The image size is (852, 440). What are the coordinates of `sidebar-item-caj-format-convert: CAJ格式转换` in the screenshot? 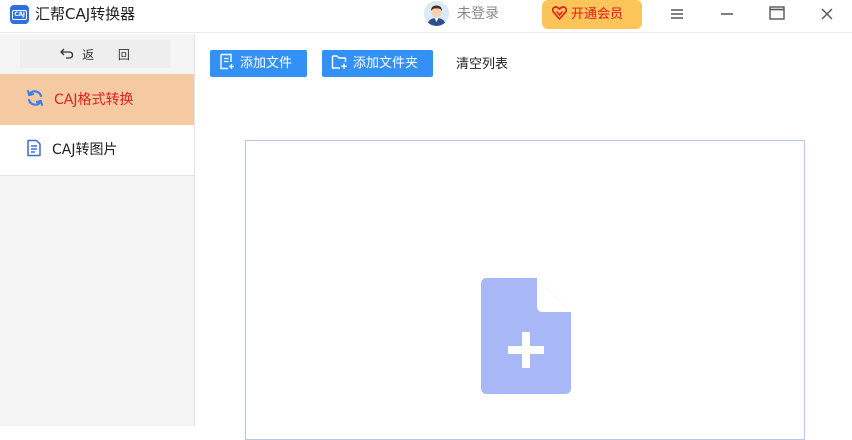 It's located at (97, 99).